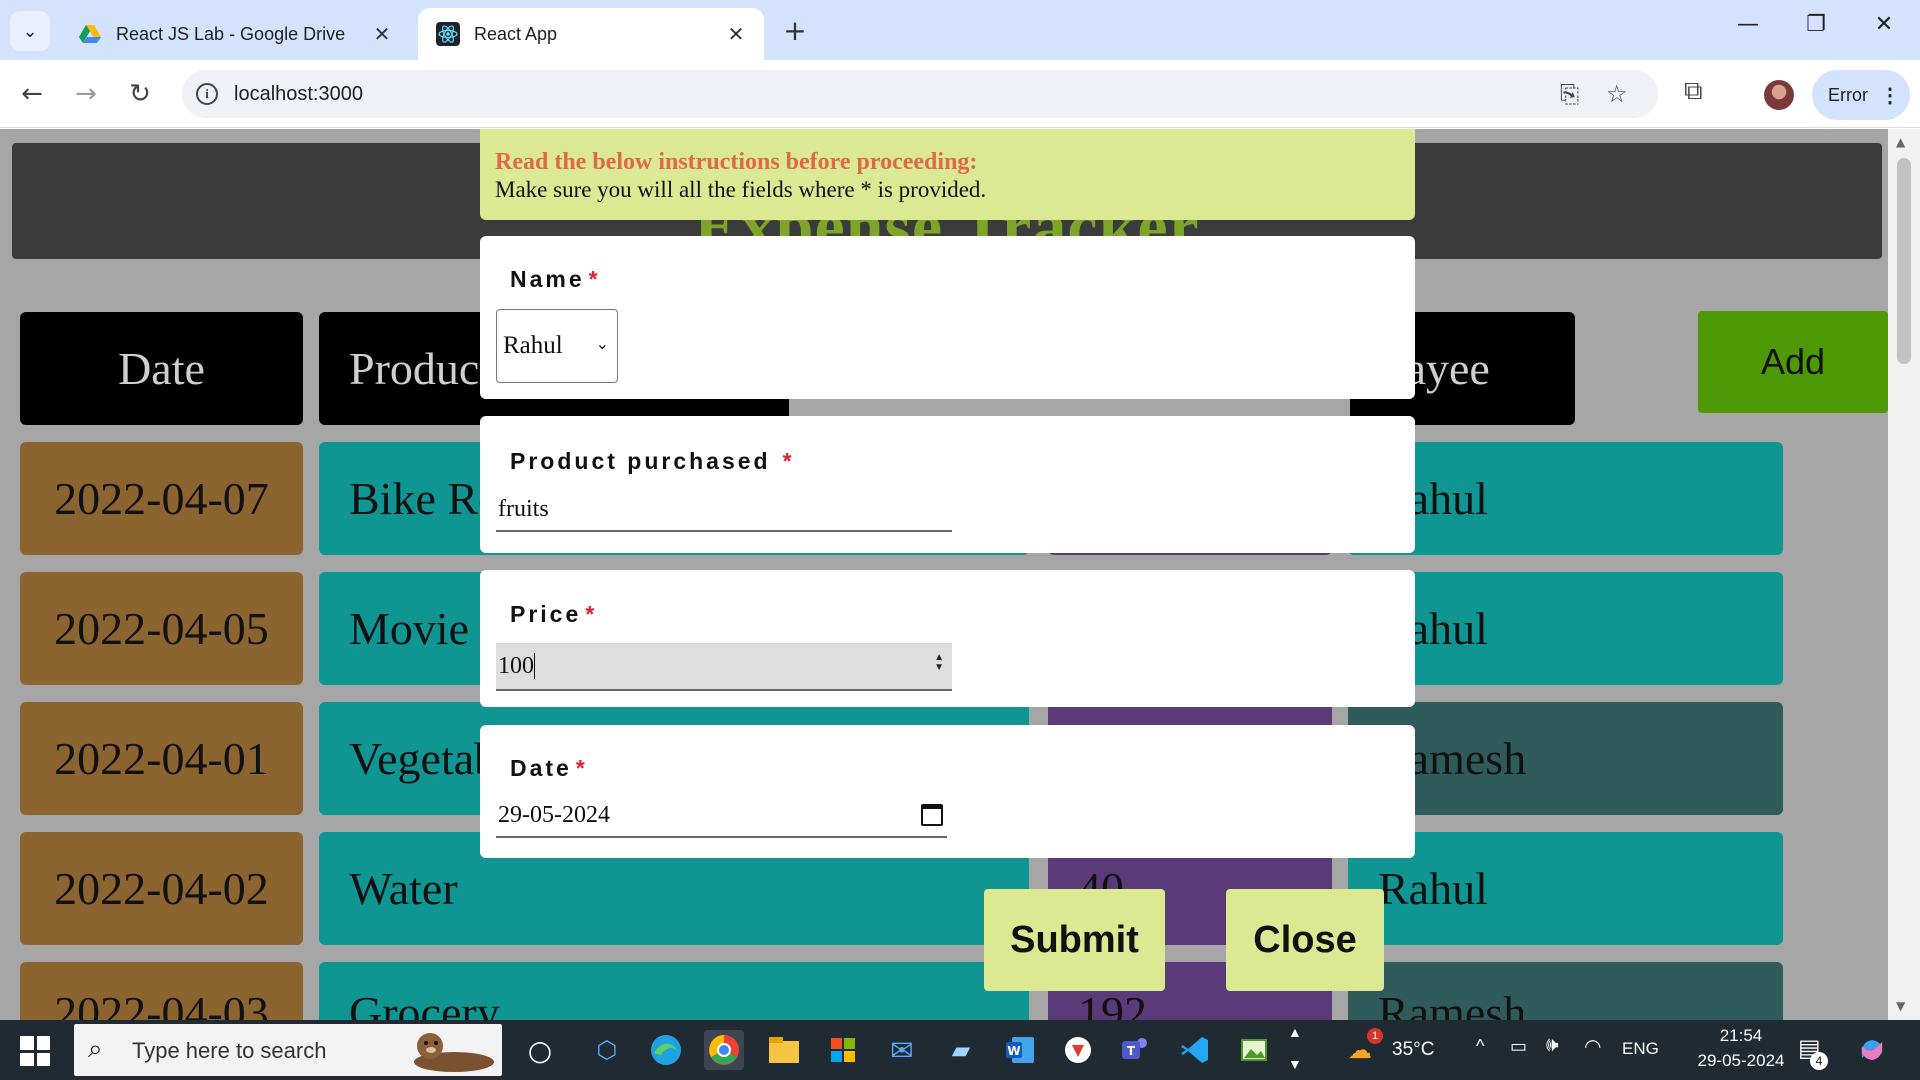 Image resolution: width=1920 pixels, height=1080 pixels. I want to click on wifi-icon: ◠, so click(1592, 1046).